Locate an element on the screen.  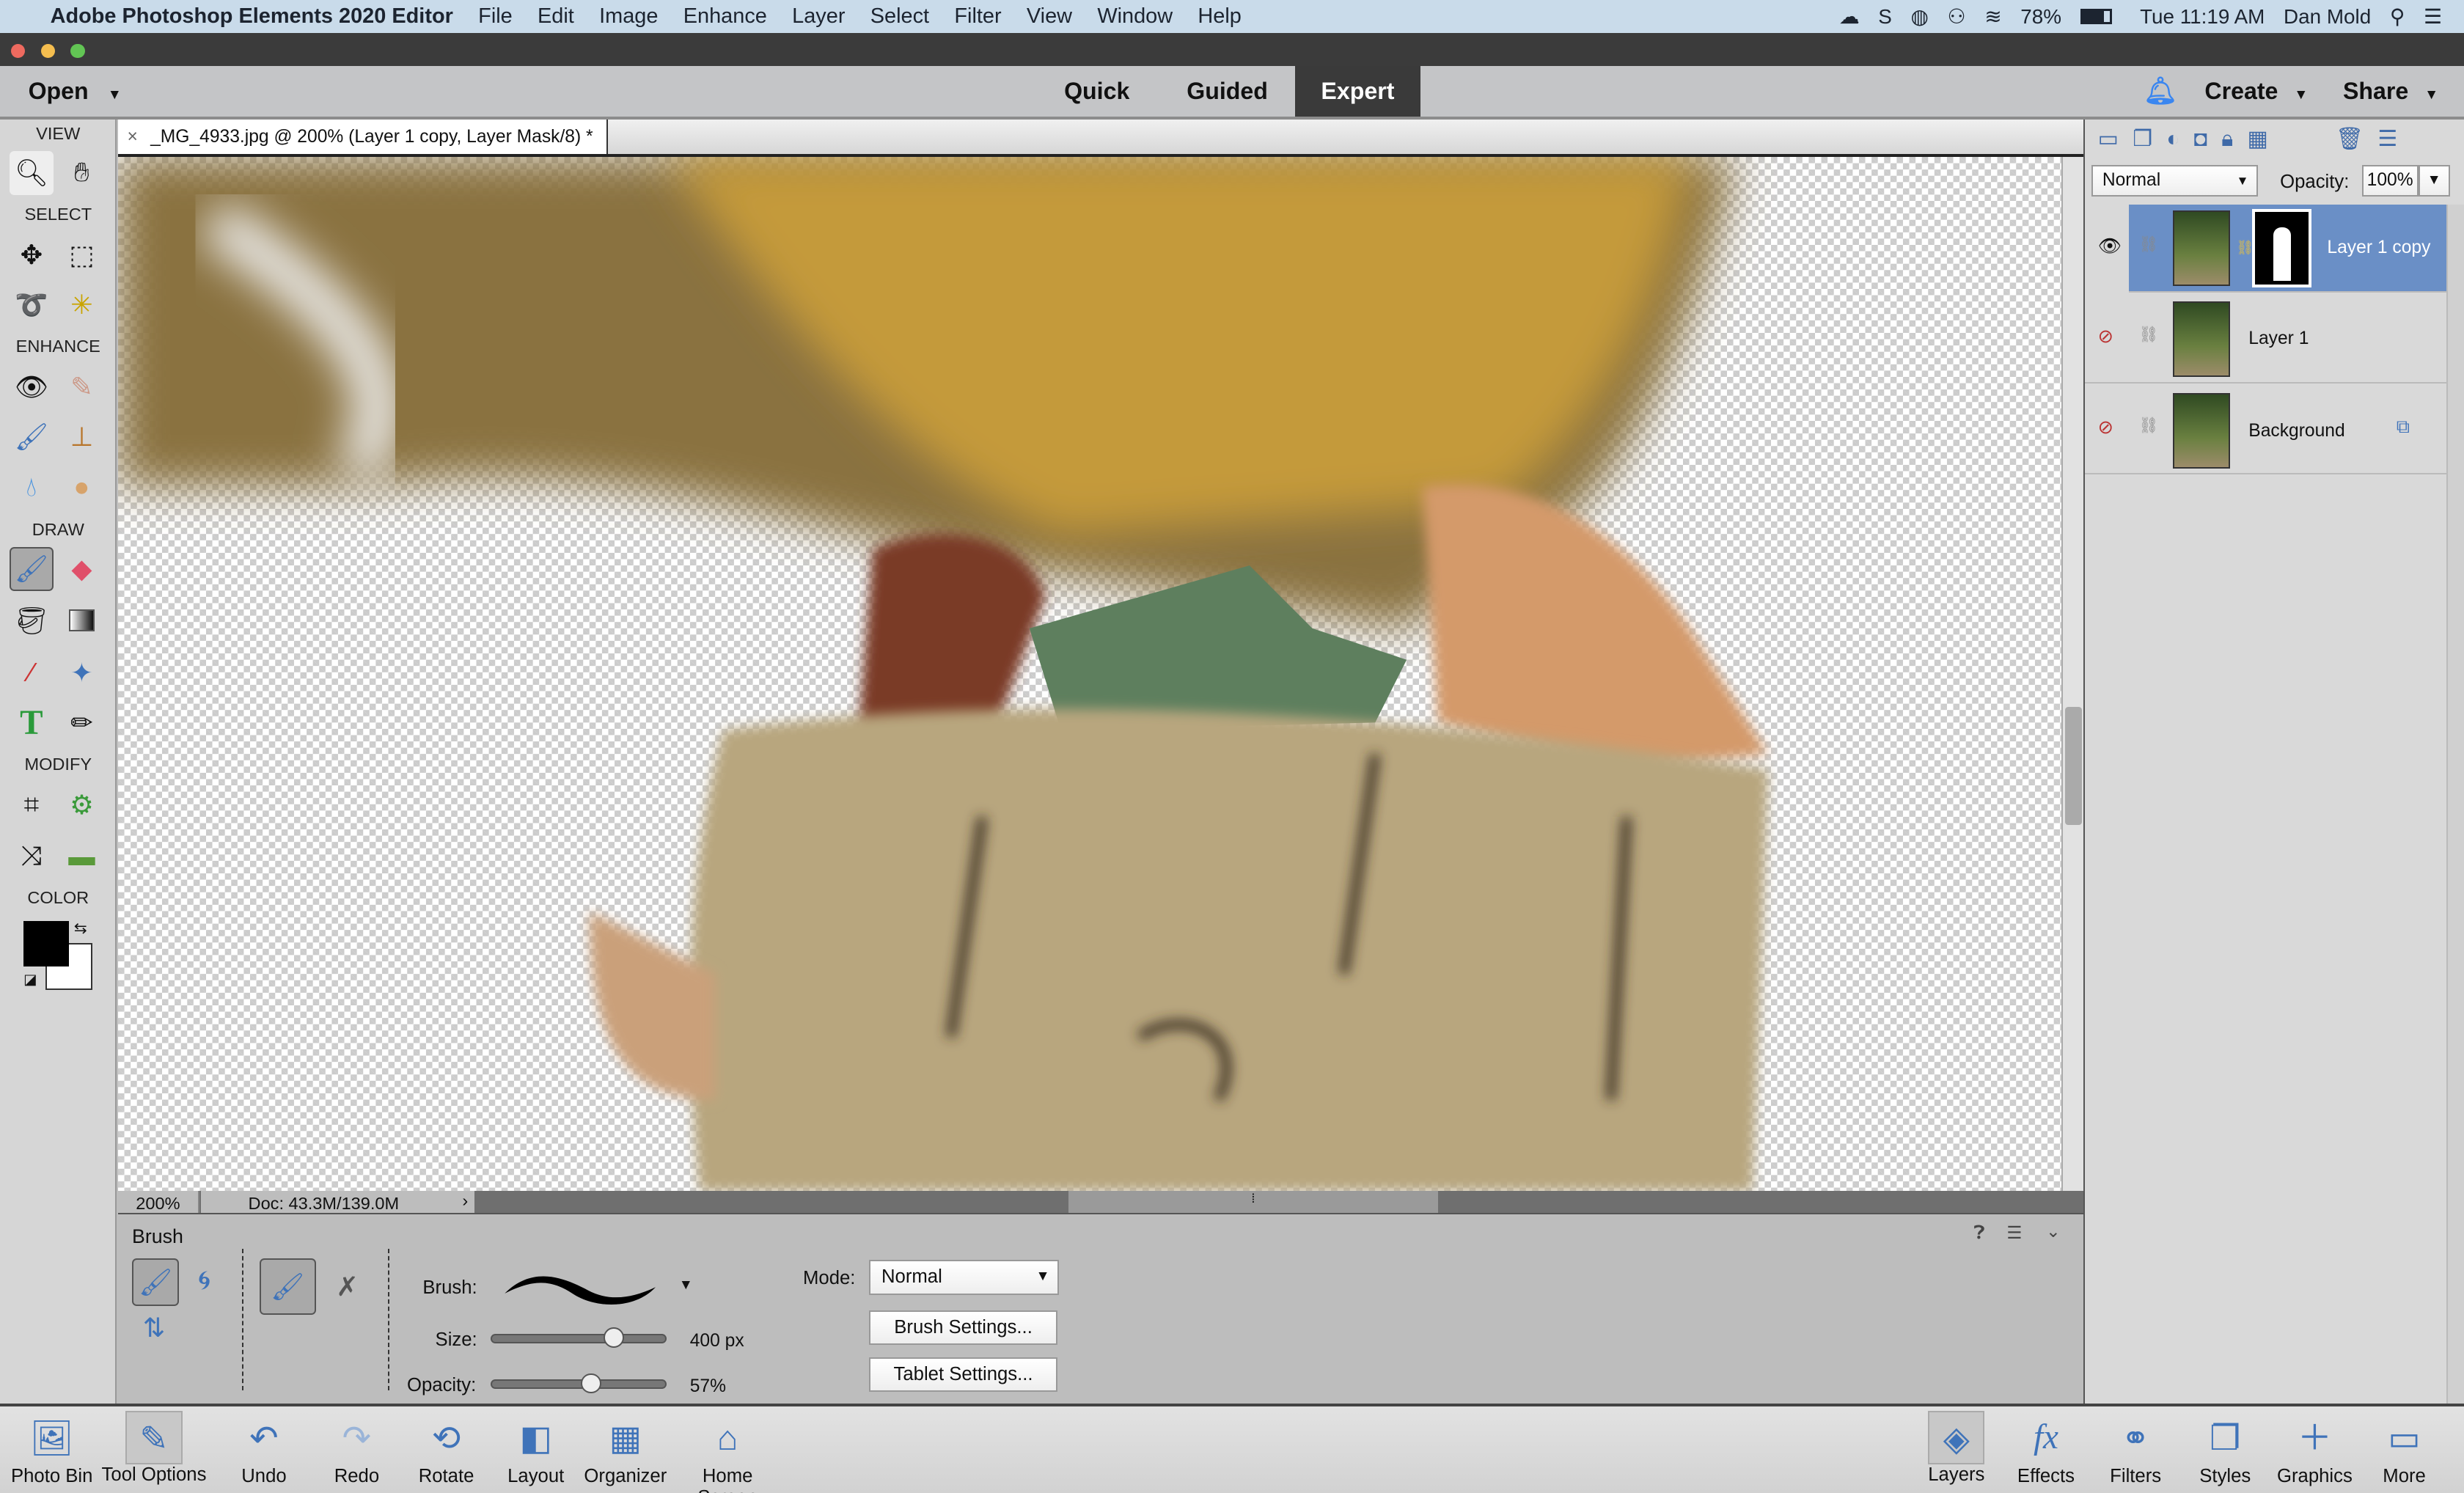
wifi-icon: ≋ is located at coordinates (1992, 16).